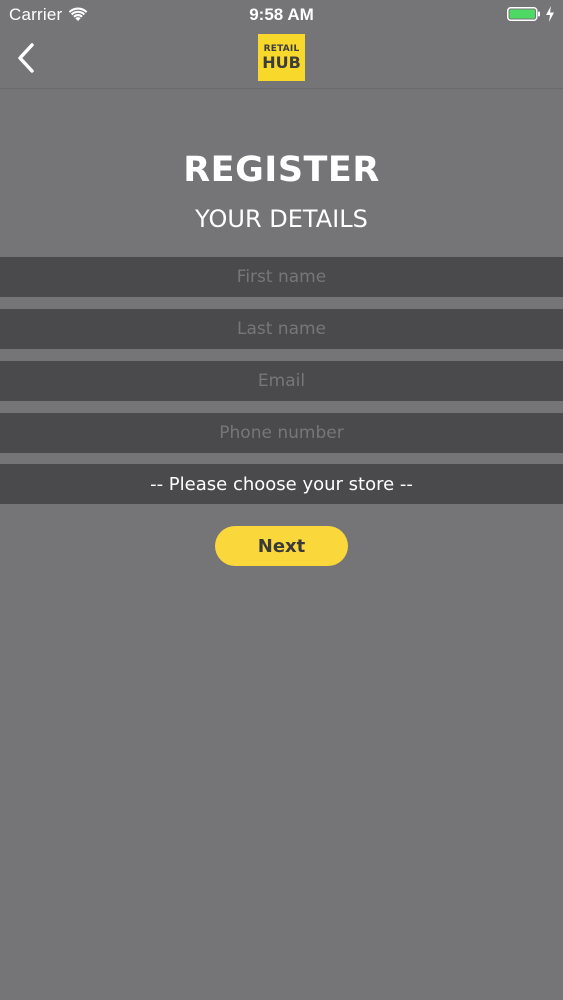 This screenshot has width=563, height=1000. I want to click on retail-hub-logo: RETAIL HUB, so click(281, 57).